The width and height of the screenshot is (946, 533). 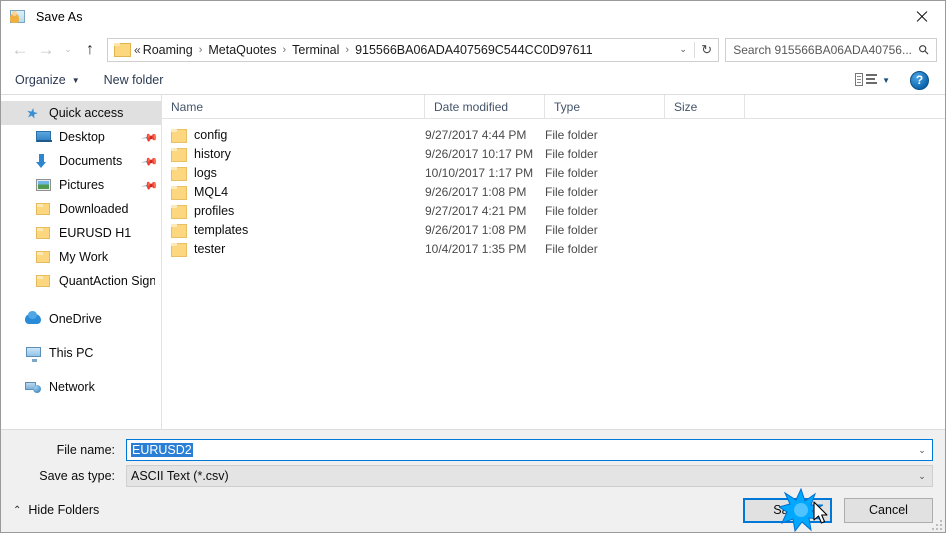 What do you see at coordinates (47, 80) in the screenshot?
I see `organize-button: Organize ▼` at bounding box center [47, 80].